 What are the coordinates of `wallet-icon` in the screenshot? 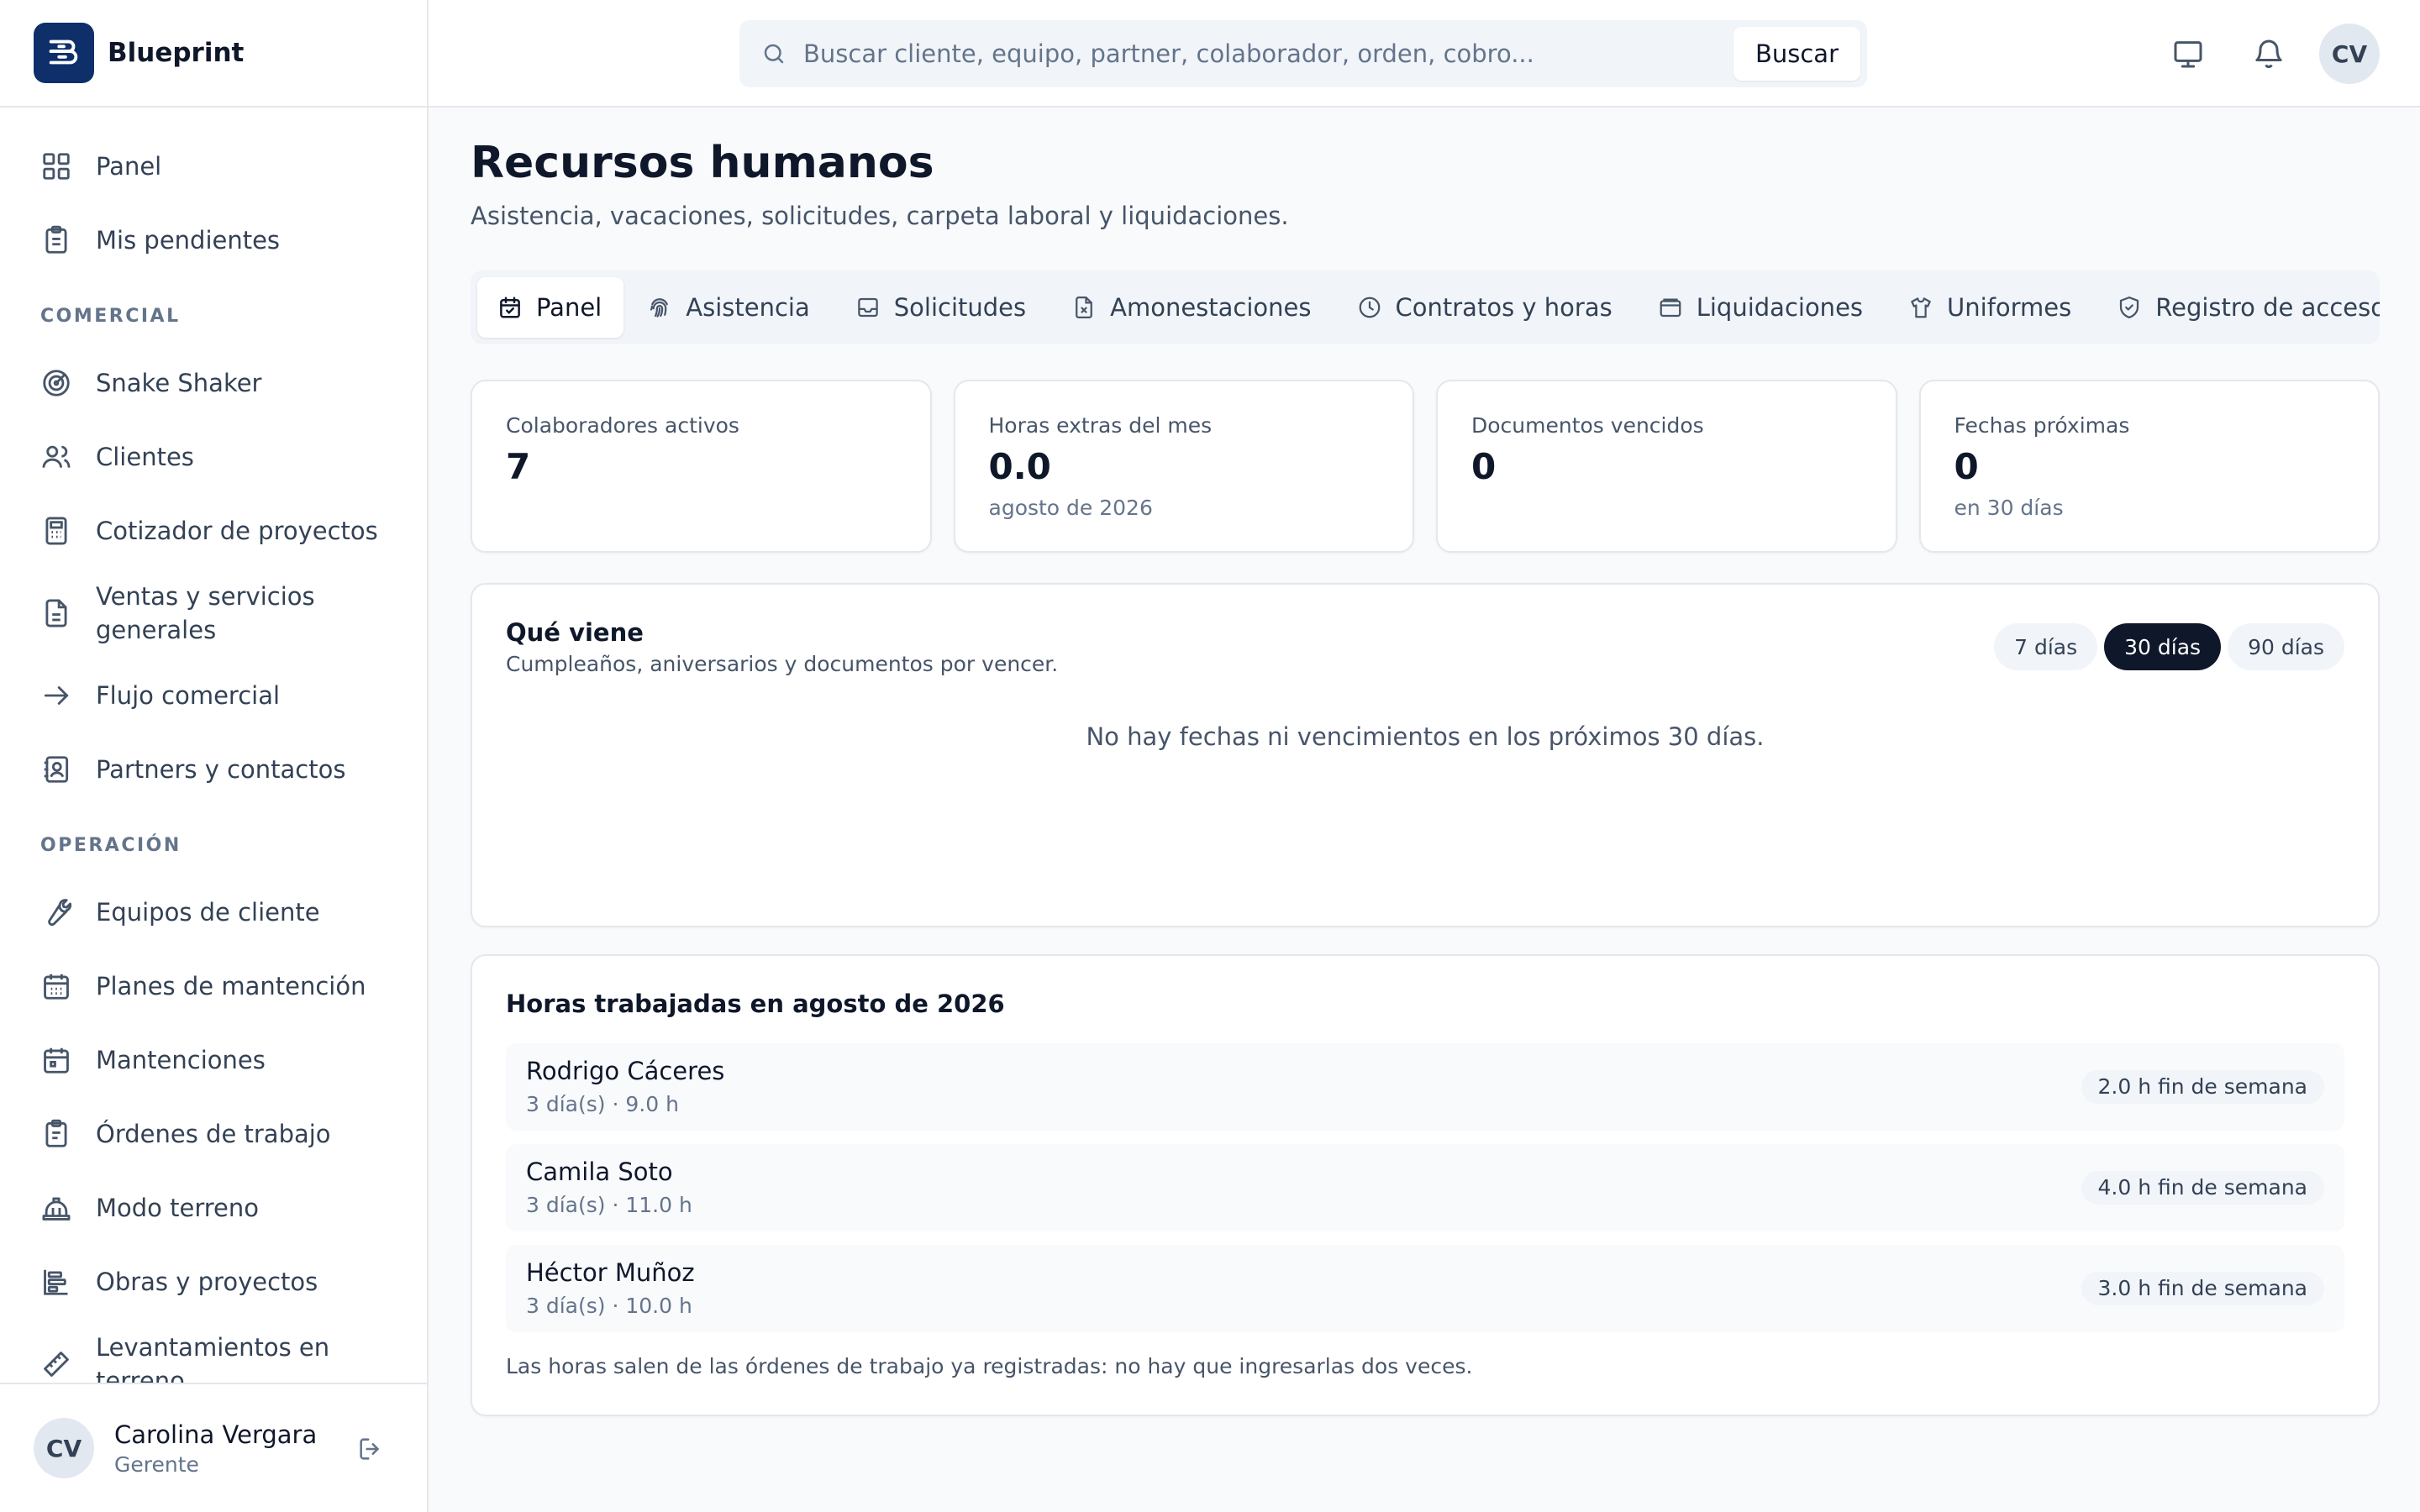 It's located at (1670, 307).